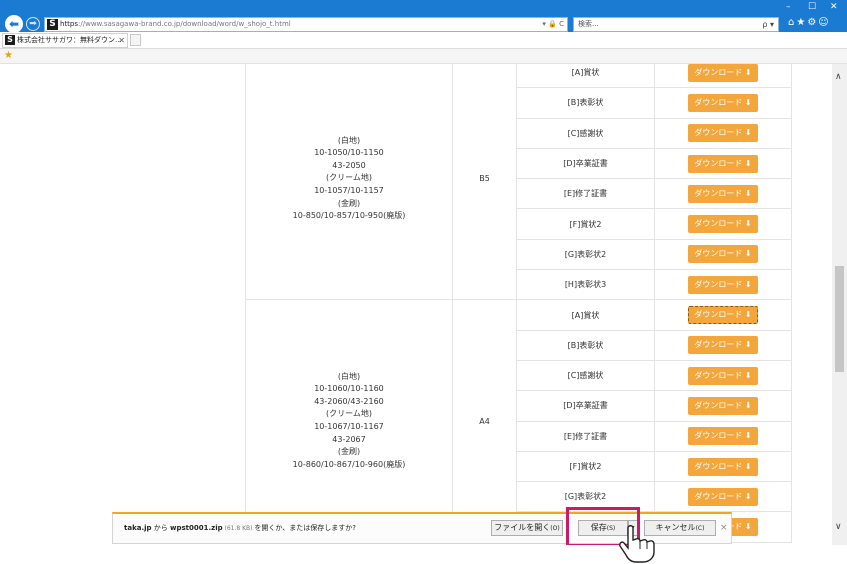  I want to click on tab-strip: S 株式会社ササガワ：無料ダウン... ✕, so click(423, 40).